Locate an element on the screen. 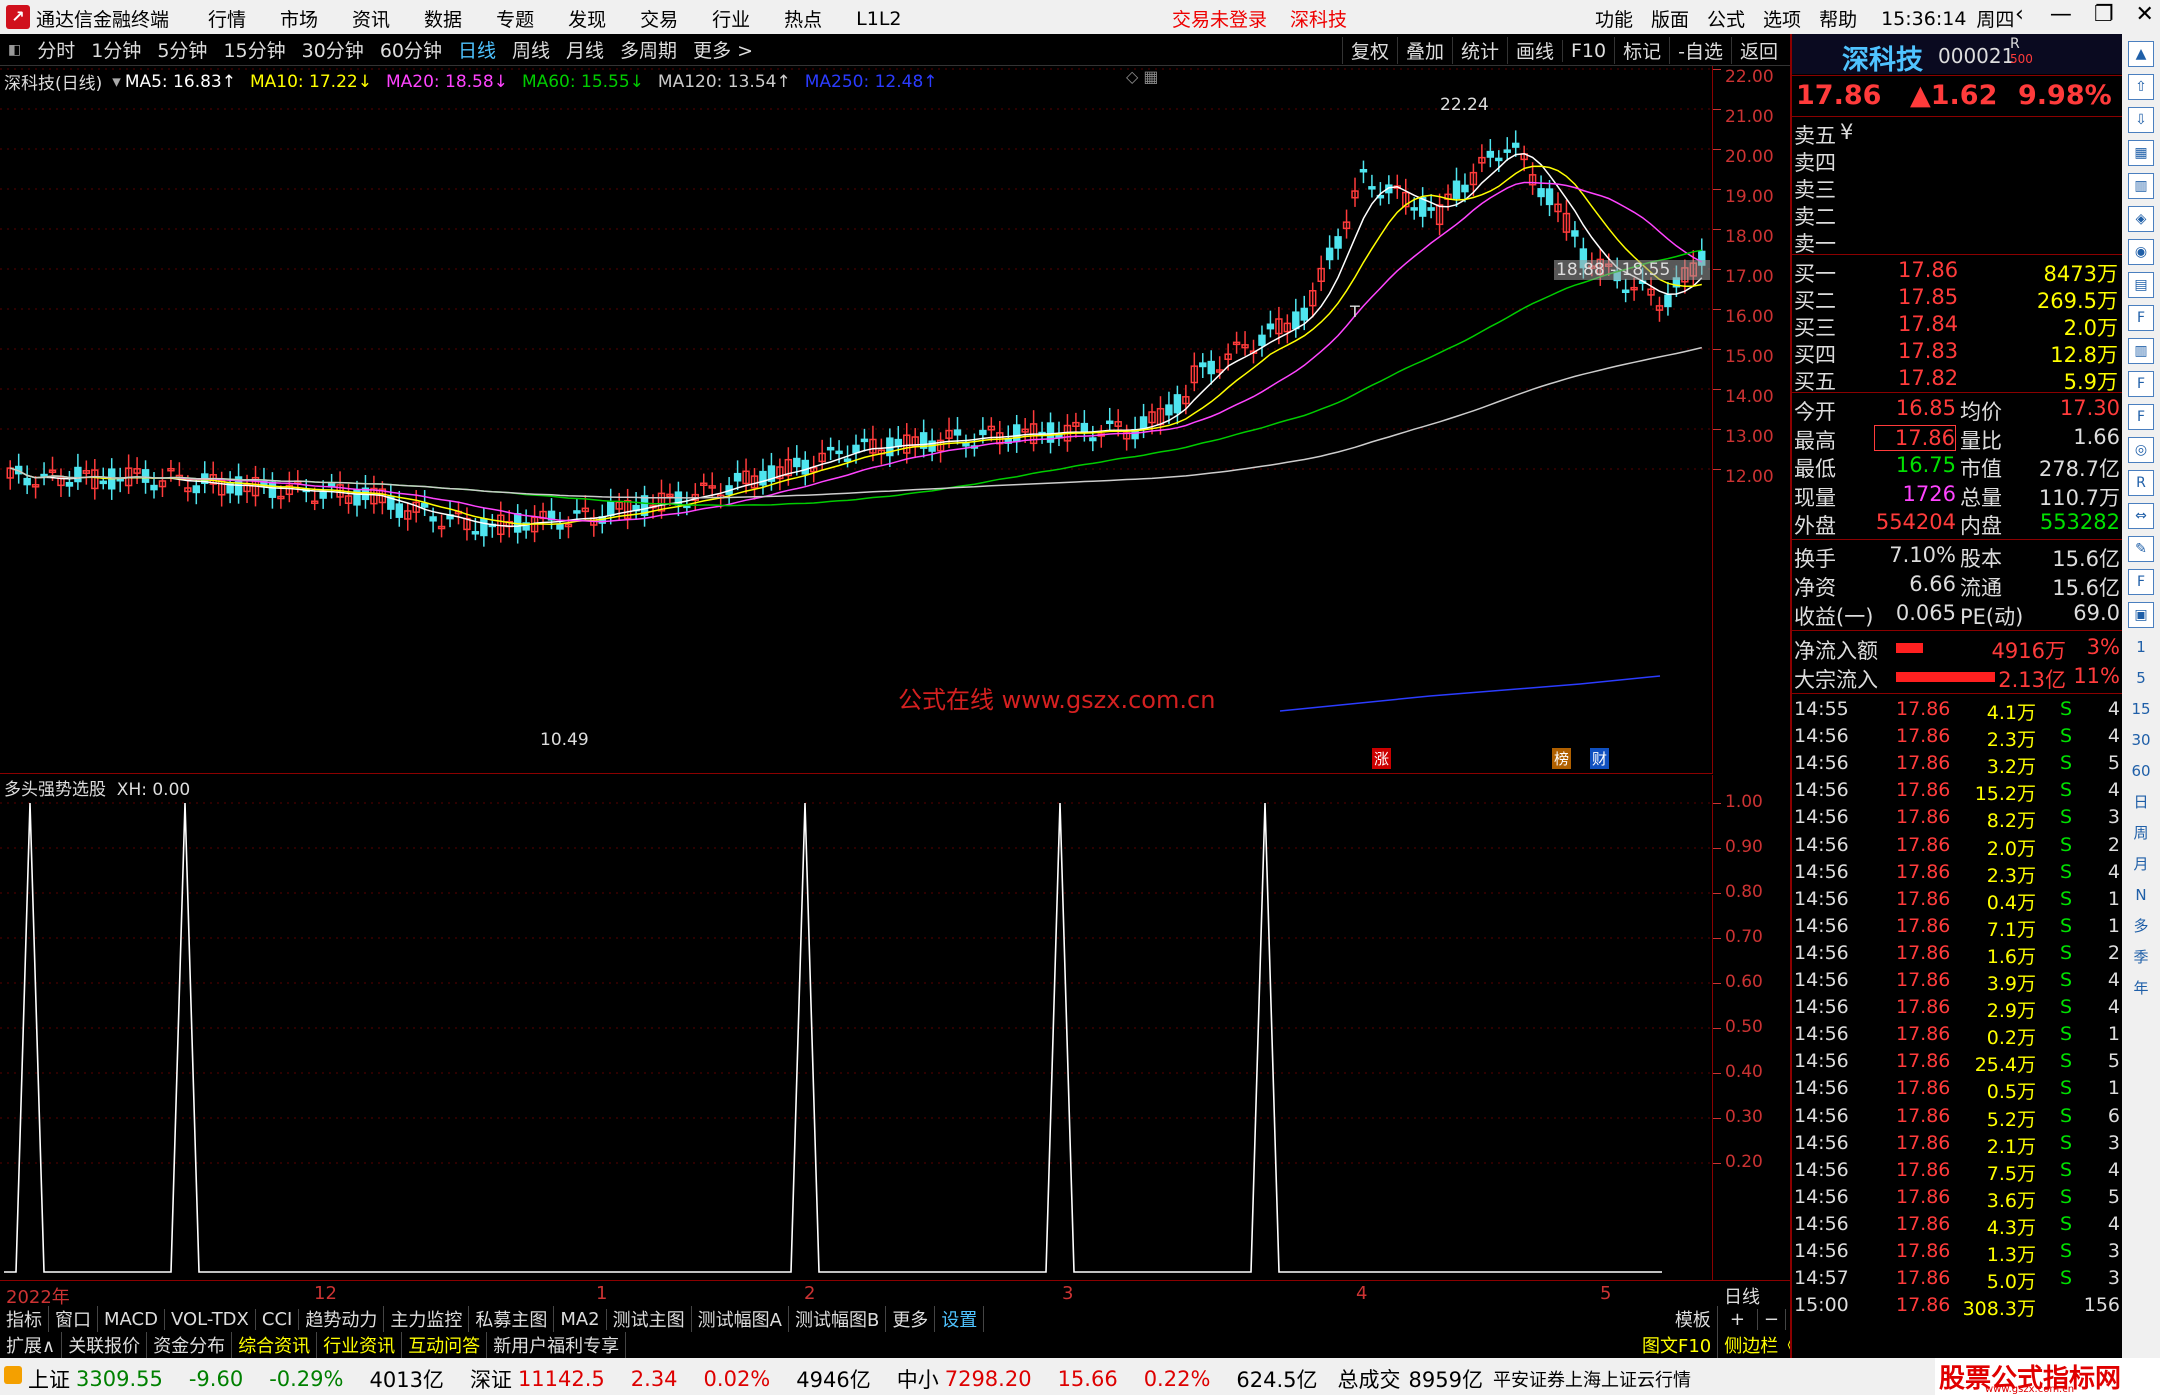  tab-period-5min: 5分钟 is located at coordinates (182, 49).